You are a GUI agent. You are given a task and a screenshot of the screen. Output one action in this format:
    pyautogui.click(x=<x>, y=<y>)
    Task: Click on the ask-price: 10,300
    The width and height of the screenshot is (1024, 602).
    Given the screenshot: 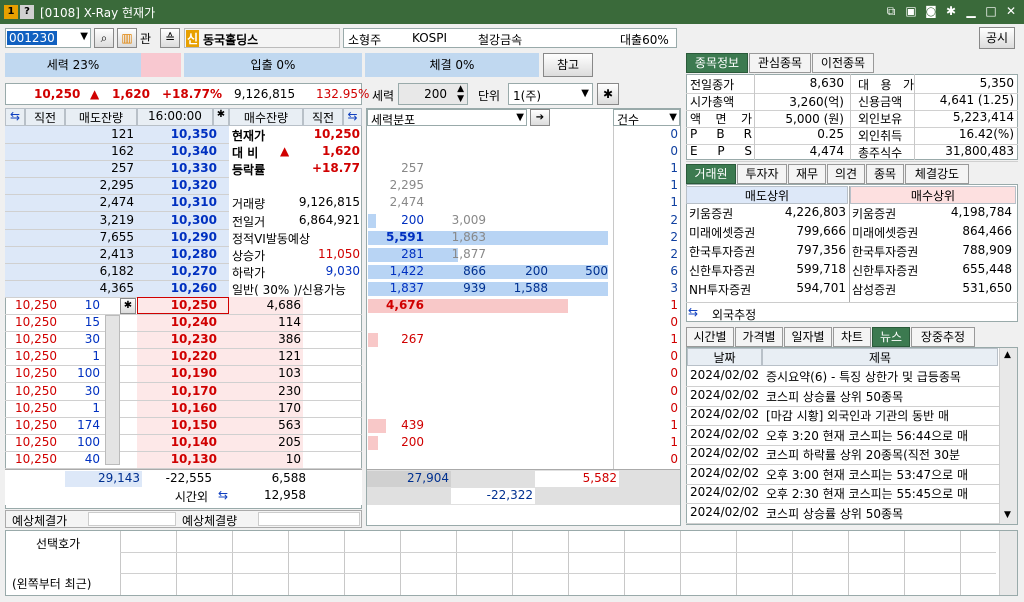 What is the action you would take?
    pyautogui.click(x=177, y=220)
    